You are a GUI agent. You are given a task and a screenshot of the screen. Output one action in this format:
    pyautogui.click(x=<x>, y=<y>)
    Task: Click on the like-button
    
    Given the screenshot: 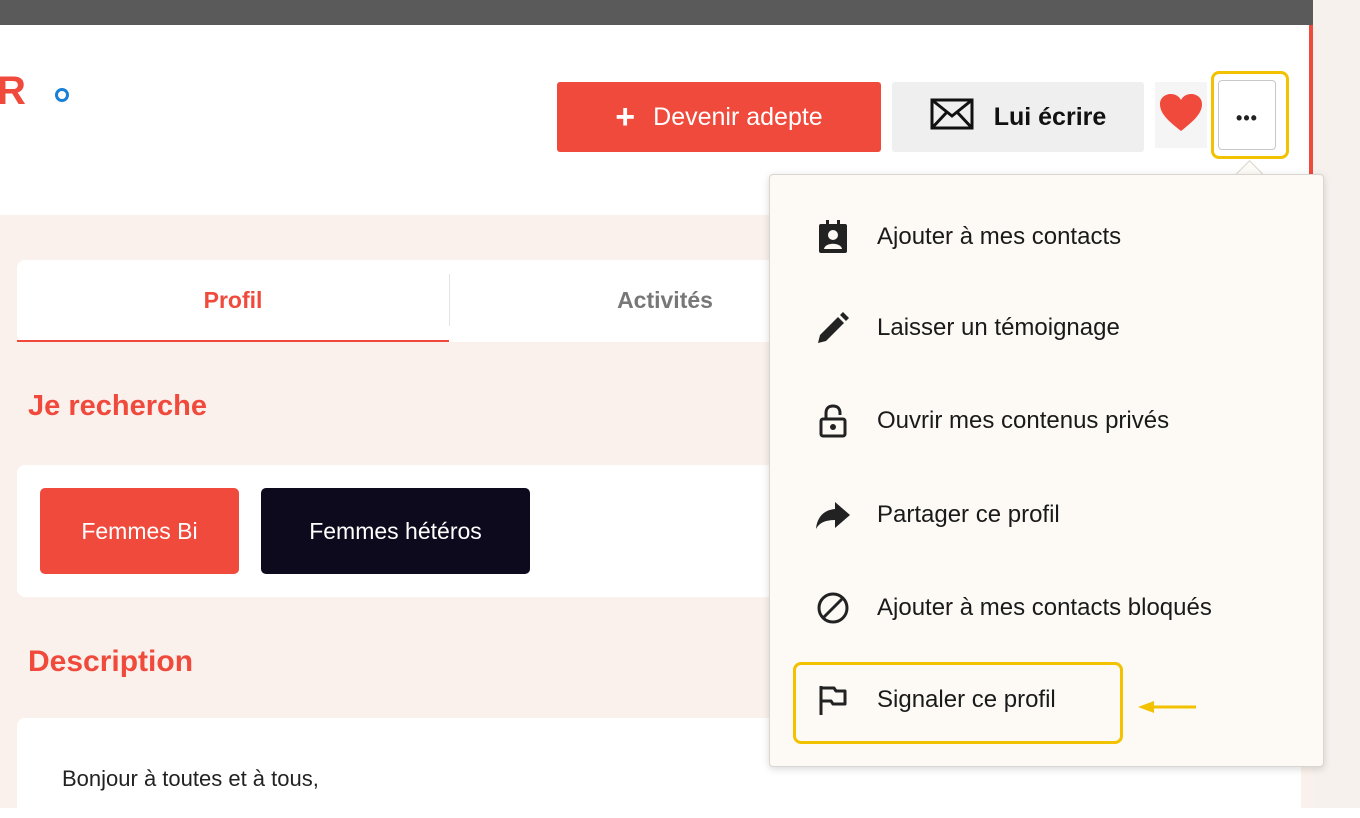 What is the action you would take?
    pyautogui.click(x=1181, y=115)
    